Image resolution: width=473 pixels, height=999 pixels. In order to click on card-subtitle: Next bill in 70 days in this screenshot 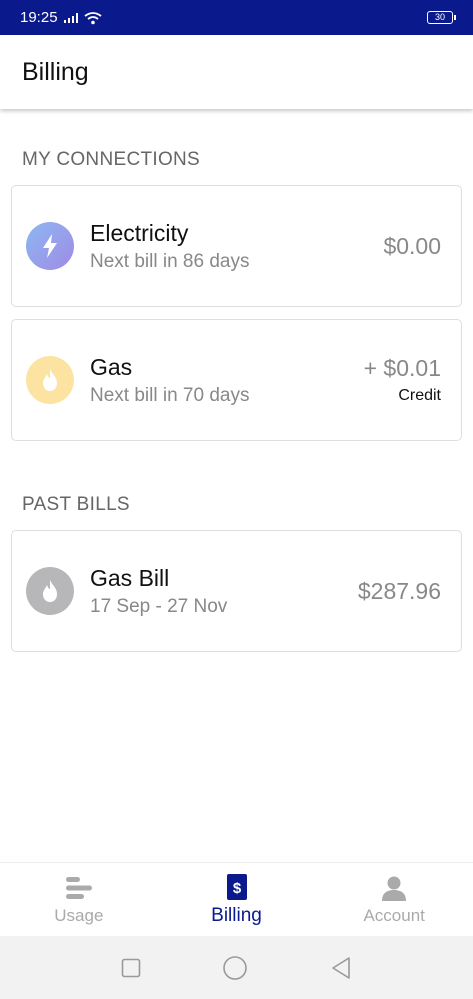, I will do `click(170, 395)`.